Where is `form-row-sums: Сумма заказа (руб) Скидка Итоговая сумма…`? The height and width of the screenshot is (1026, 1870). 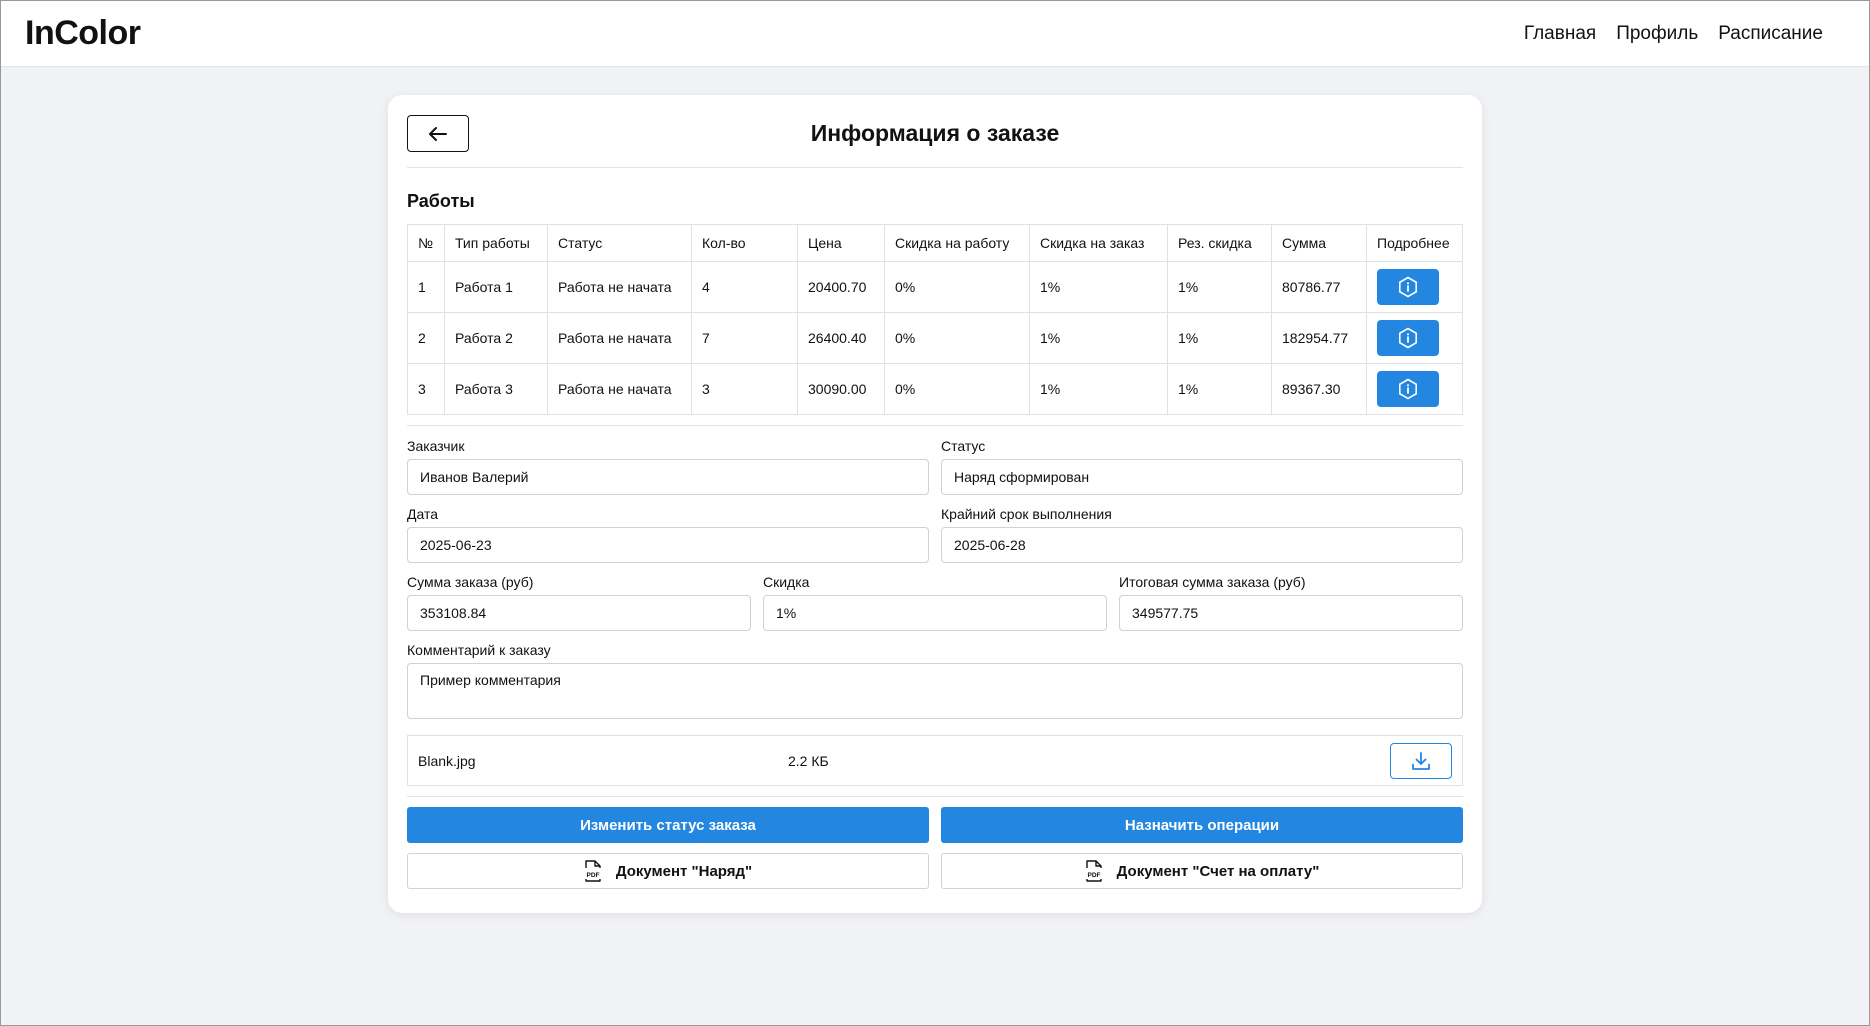 form-row-sums: Сумма заказа (руб) Скидка Итоговая сумма… is located at coordinates (935, 602).